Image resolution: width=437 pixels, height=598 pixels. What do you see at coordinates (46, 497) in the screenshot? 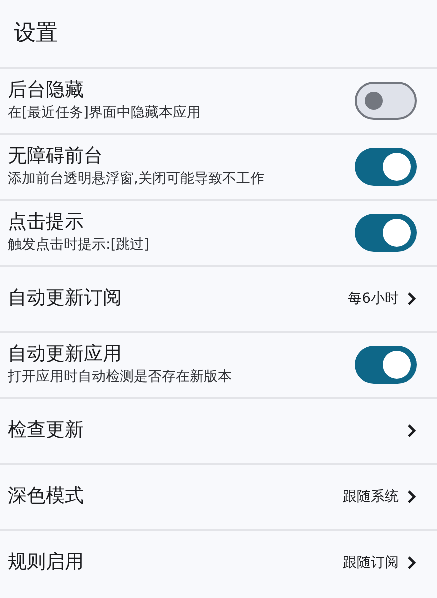
I see `setting-label: 深色模式` at bounding box center [46, 497].